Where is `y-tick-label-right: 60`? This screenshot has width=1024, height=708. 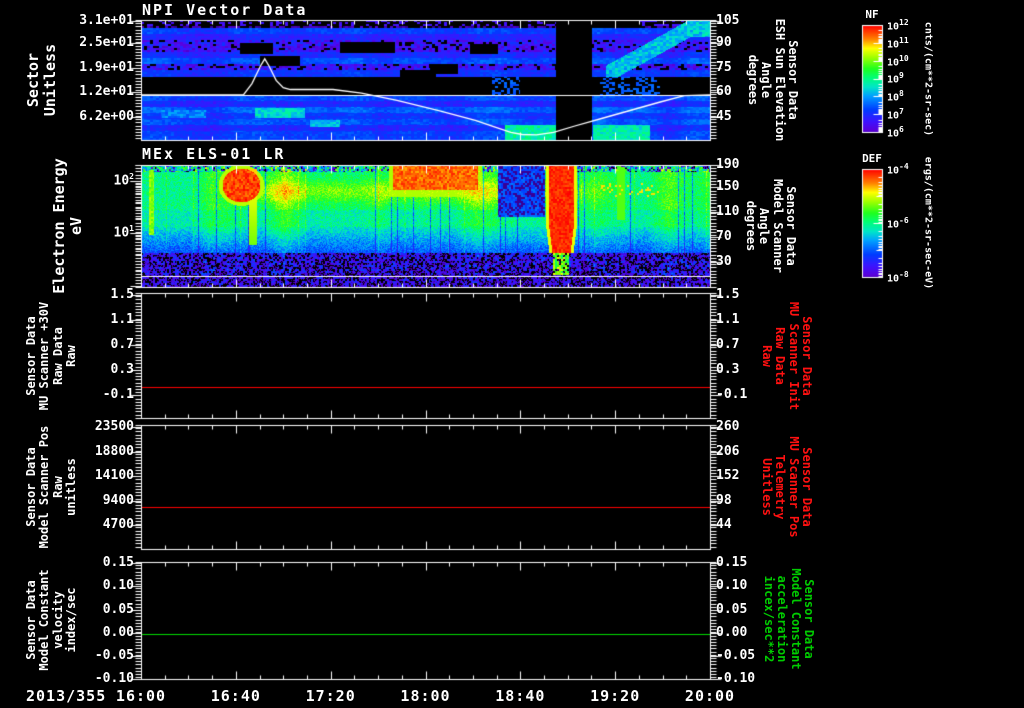
y-tick-label-right: 60 is located at coordinates (724, 91).